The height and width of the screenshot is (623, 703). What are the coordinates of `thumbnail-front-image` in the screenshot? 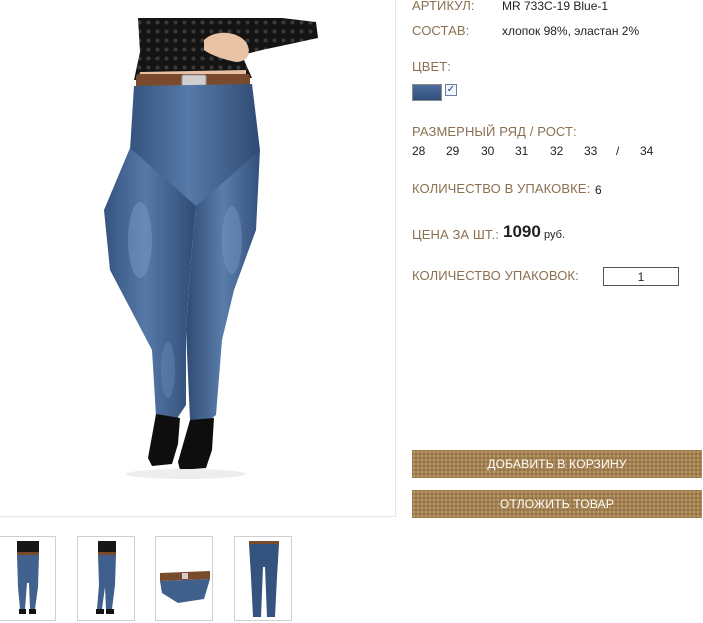 It's located at (28, 577).